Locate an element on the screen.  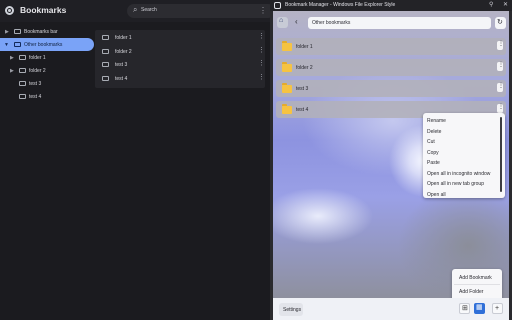
refresh-icon: ↻ is located at coordinates (500, 22).